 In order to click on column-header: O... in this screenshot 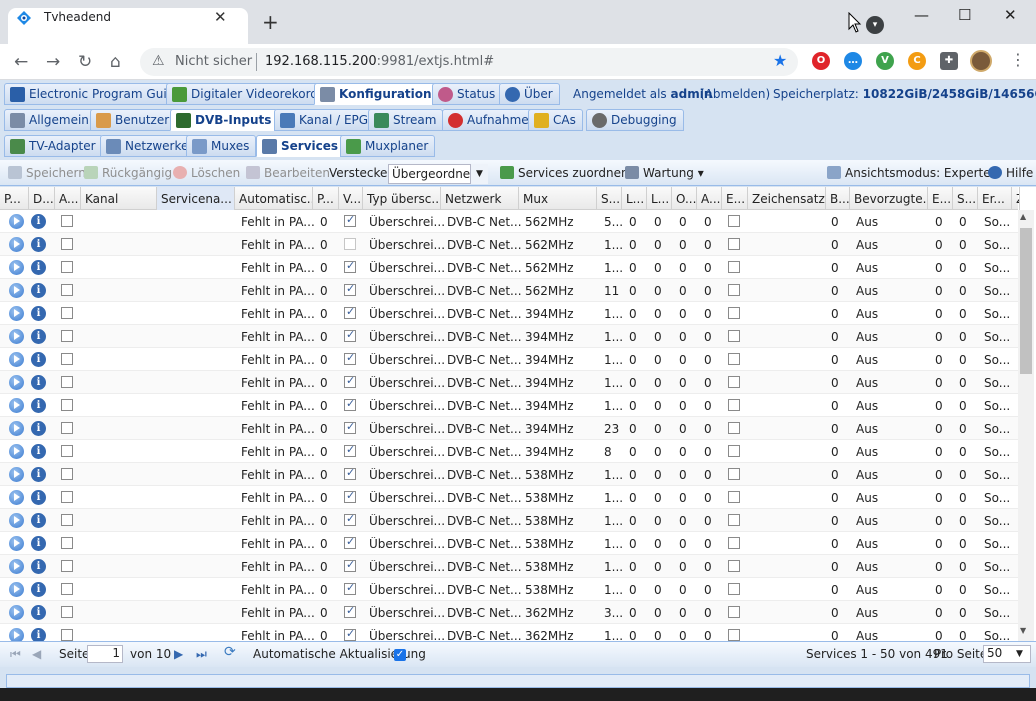, I will do `click(684, 198)`.